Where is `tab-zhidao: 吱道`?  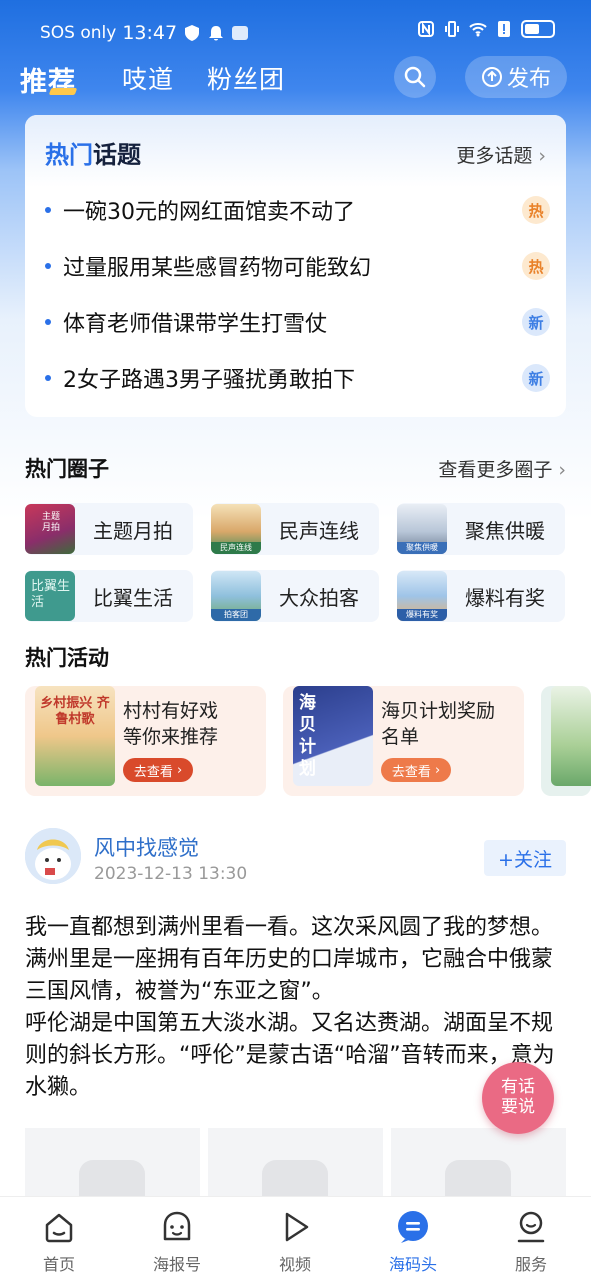
tab-zhidao: 吱道 is located at coordinates (148, 78).